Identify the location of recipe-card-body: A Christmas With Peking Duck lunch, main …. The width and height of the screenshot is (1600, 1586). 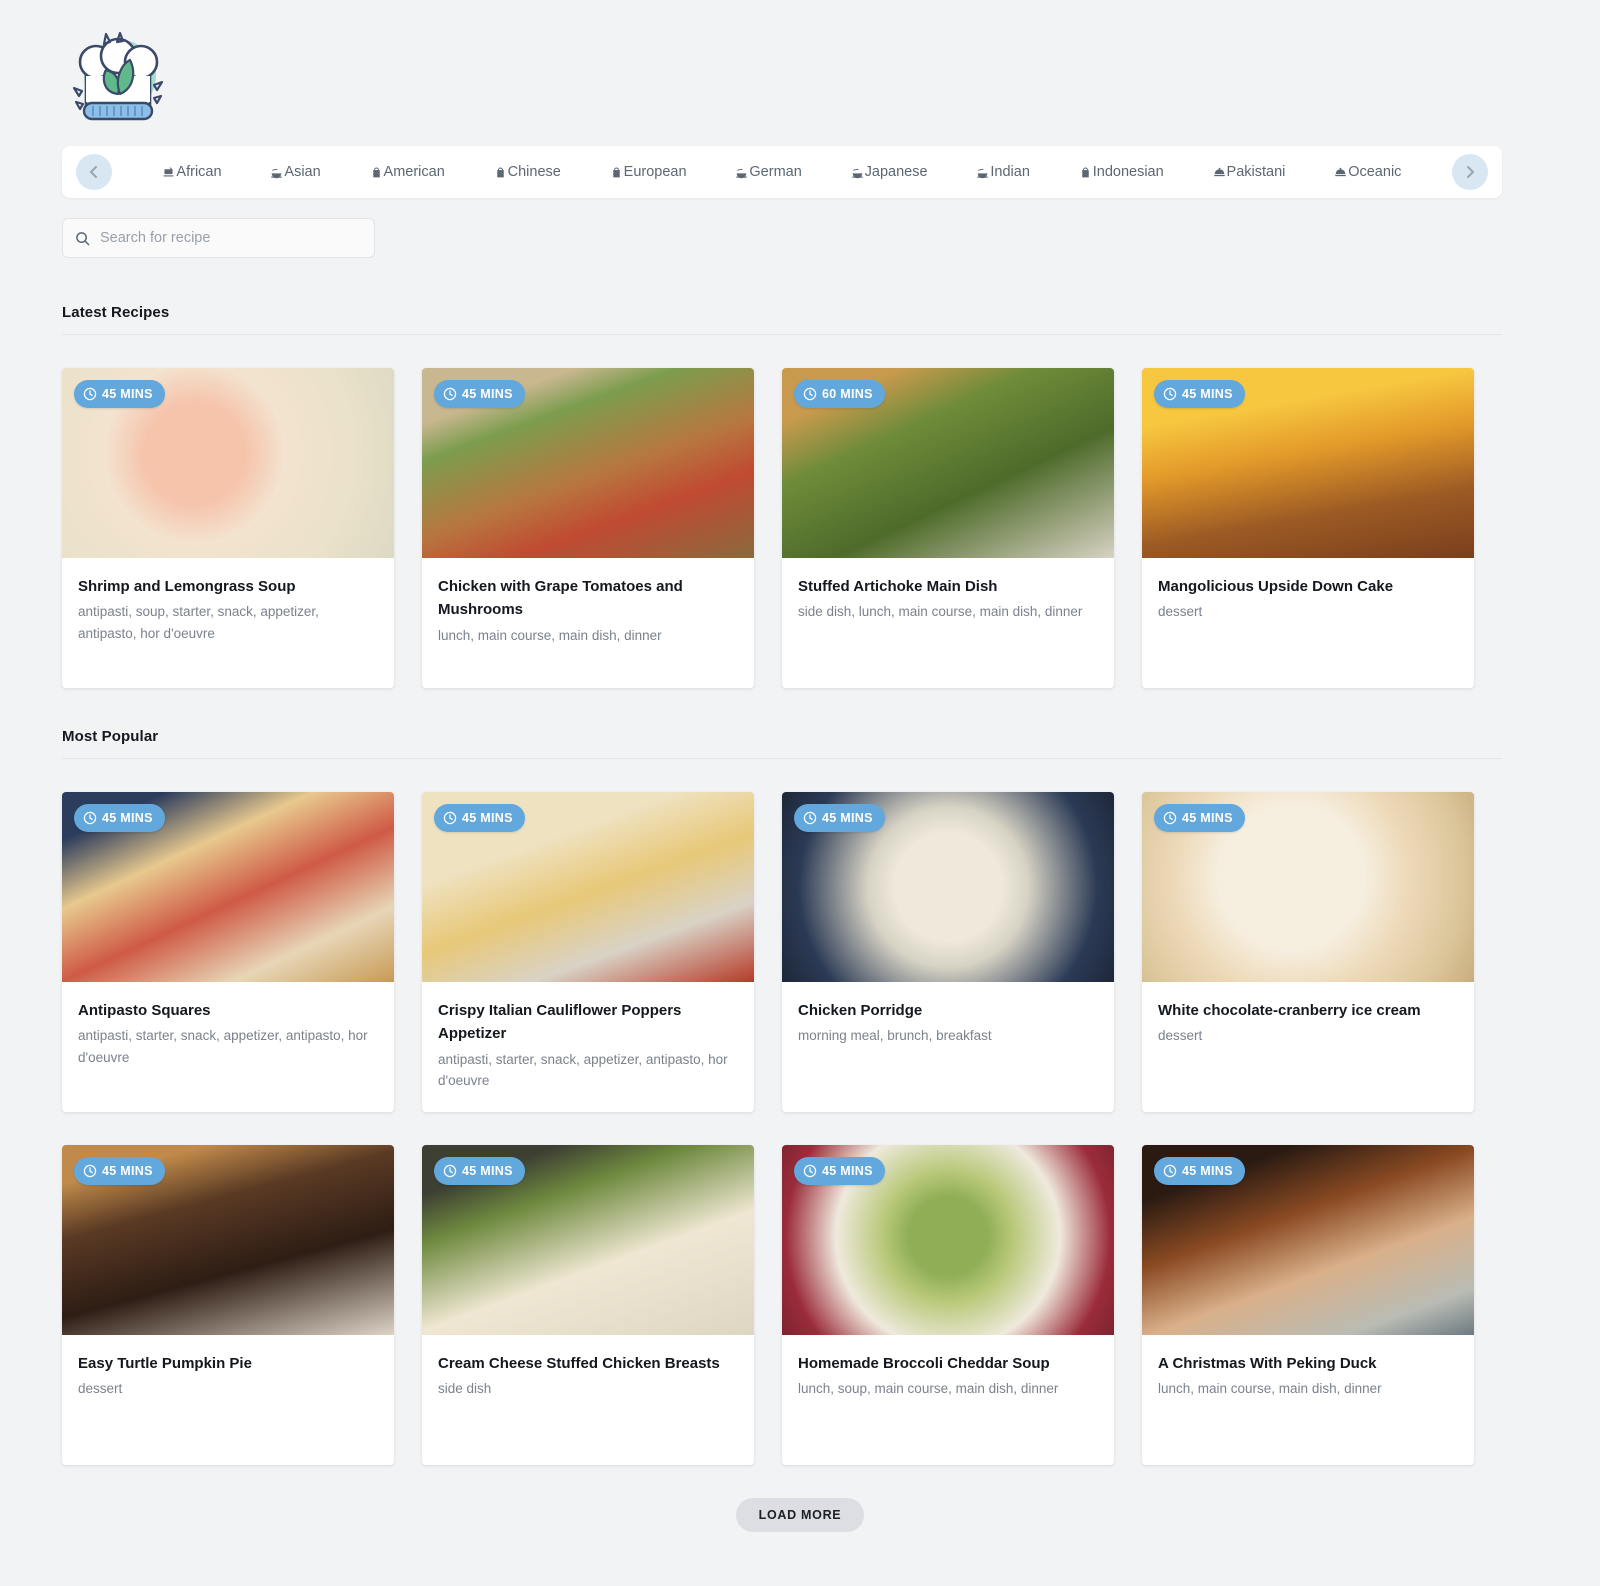
(1308, 1400).